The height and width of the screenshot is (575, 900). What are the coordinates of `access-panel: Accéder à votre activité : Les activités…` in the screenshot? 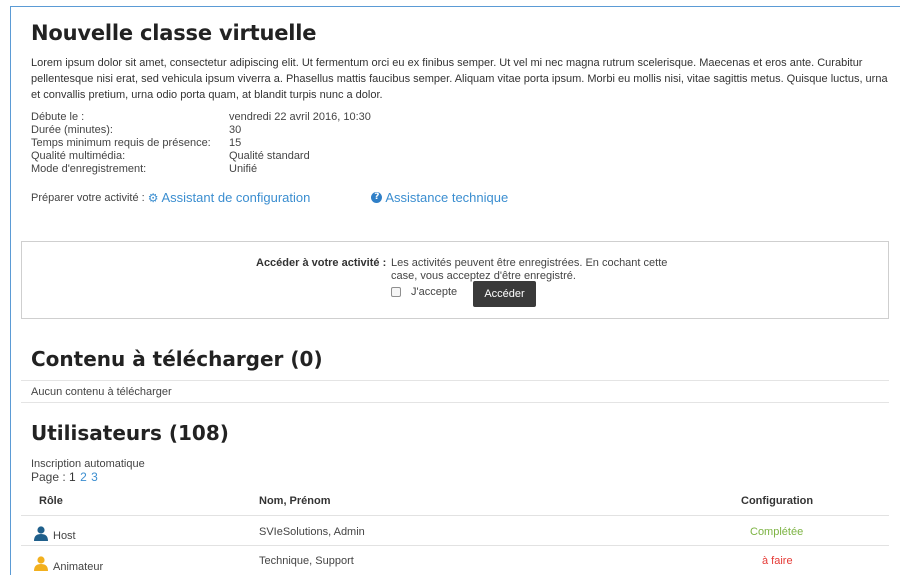 It's located at (455, 280).